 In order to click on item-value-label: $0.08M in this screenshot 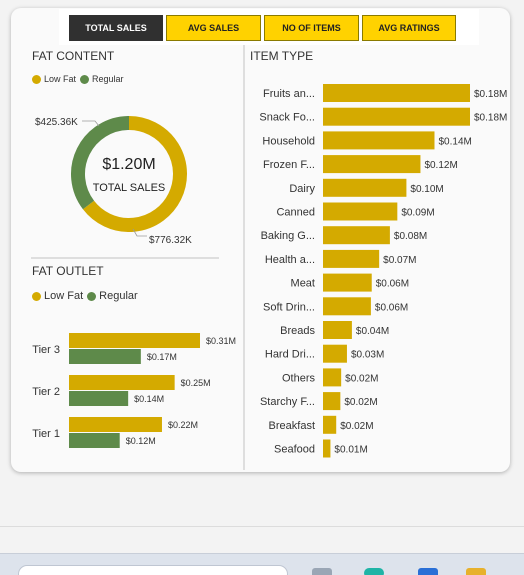, I will do `click(410, 236)`.